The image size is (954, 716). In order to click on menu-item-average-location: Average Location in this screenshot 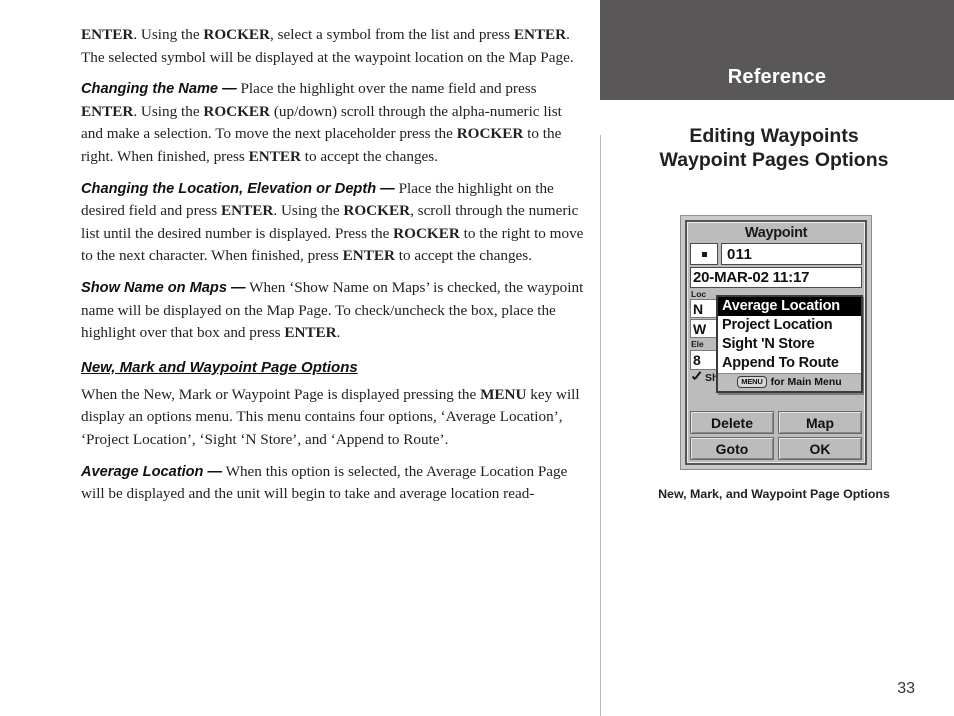, I will do `click(789, 306)`.